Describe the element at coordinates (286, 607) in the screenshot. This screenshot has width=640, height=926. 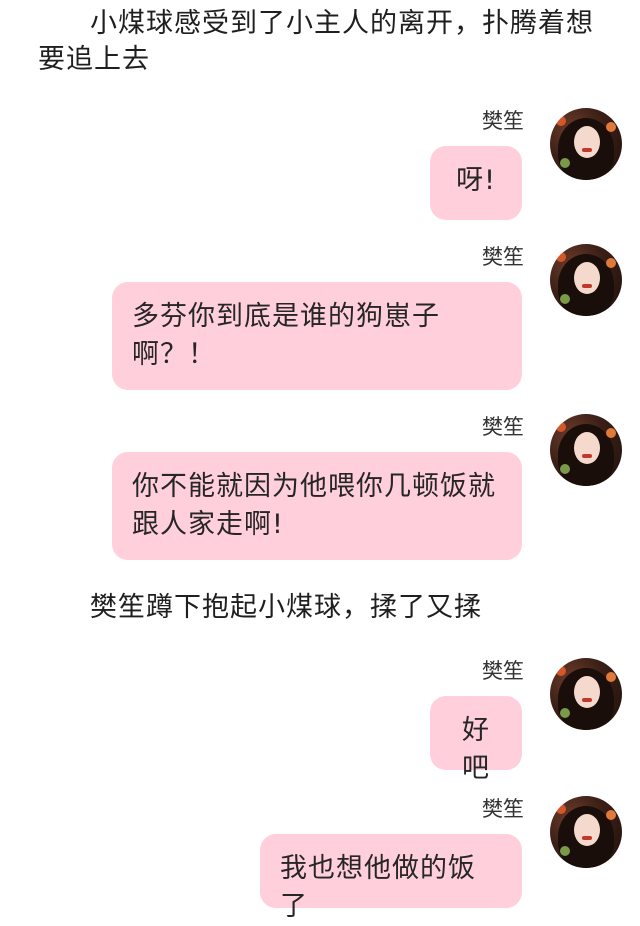
I see `narration-text: 樊笙蹲下抱起小煤球，揉了又揉` at that location.